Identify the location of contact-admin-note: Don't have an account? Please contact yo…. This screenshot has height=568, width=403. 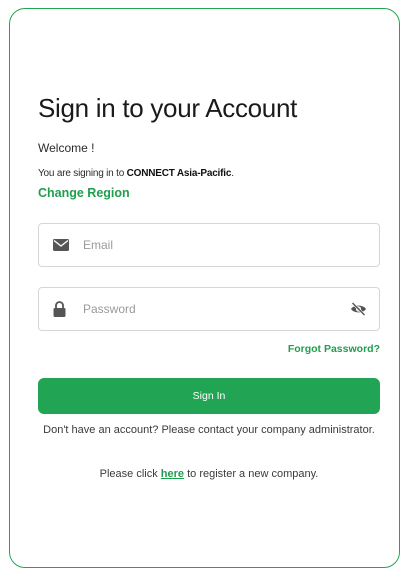
(209, 430).